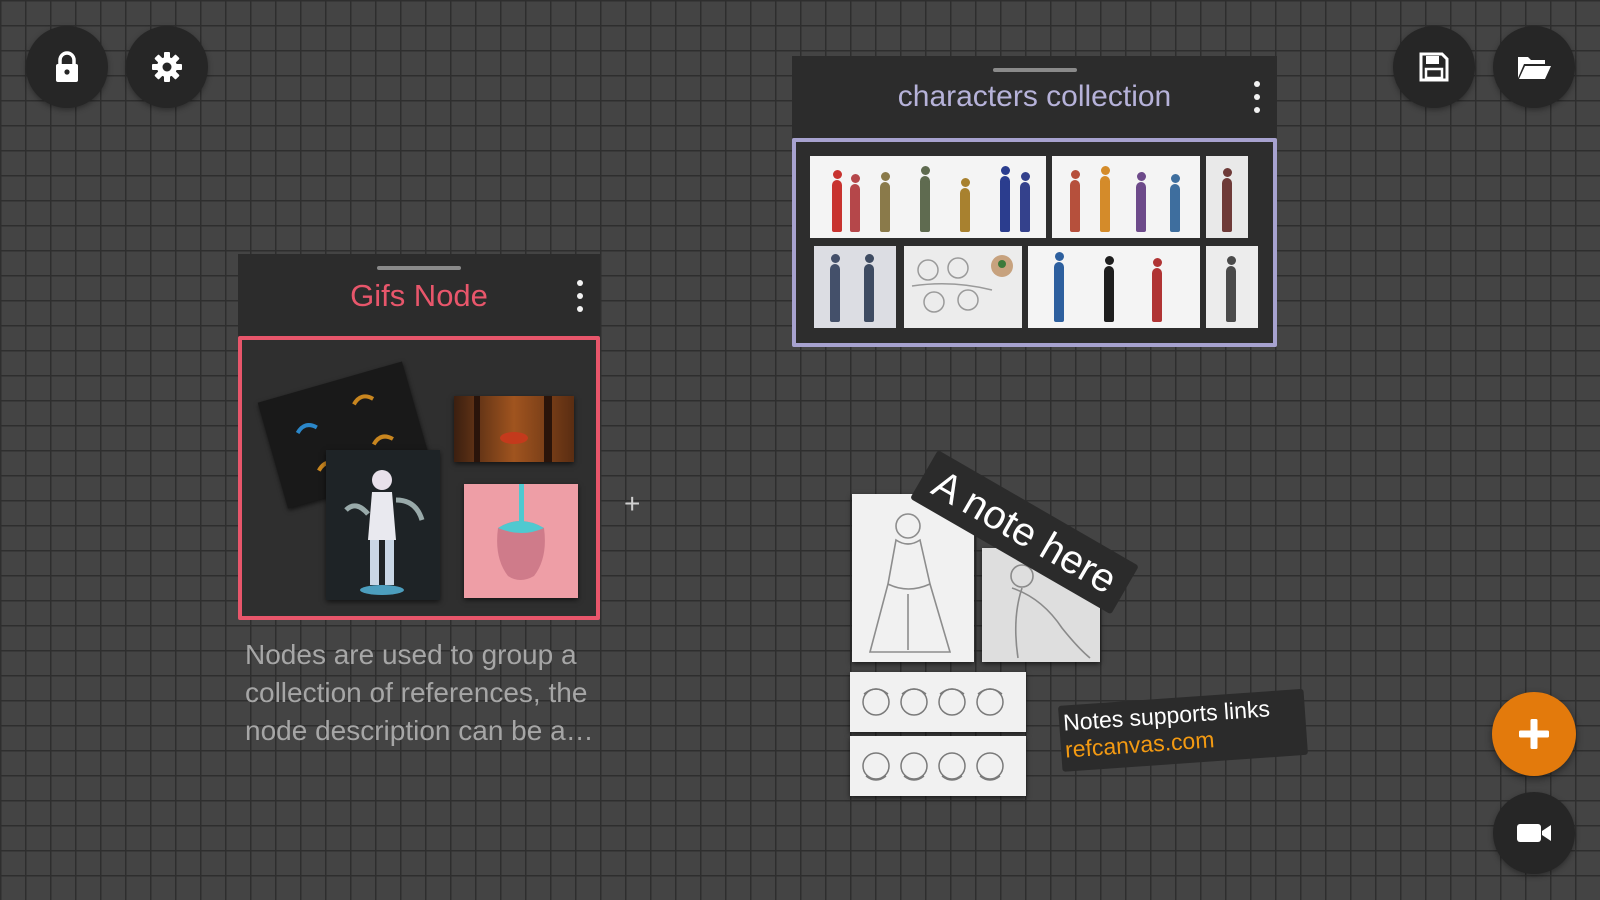  I want to click on gifs-node-body, so click(419, 478).